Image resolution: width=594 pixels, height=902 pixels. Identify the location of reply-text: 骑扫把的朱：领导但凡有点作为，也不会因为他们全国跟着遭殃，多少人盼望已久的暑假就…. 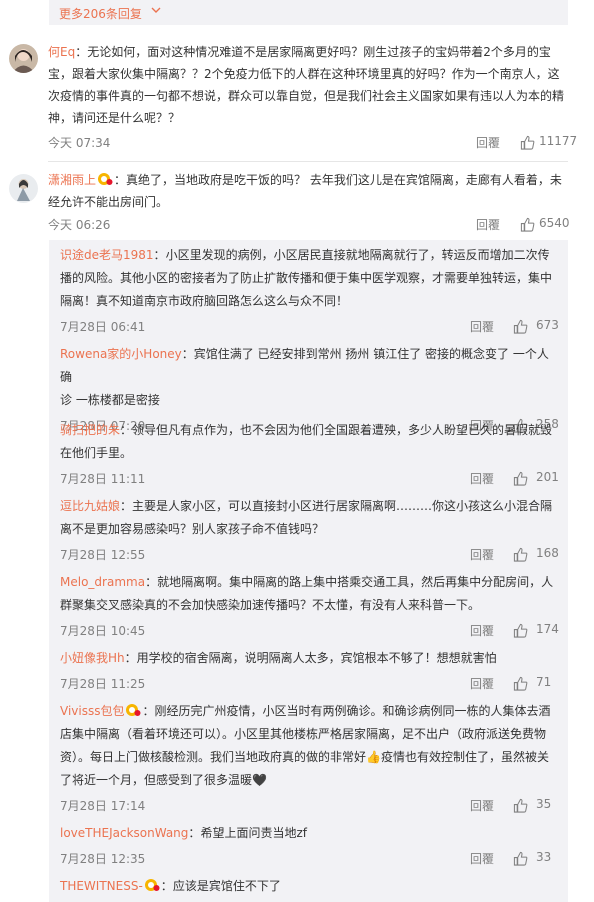
(306, 441).